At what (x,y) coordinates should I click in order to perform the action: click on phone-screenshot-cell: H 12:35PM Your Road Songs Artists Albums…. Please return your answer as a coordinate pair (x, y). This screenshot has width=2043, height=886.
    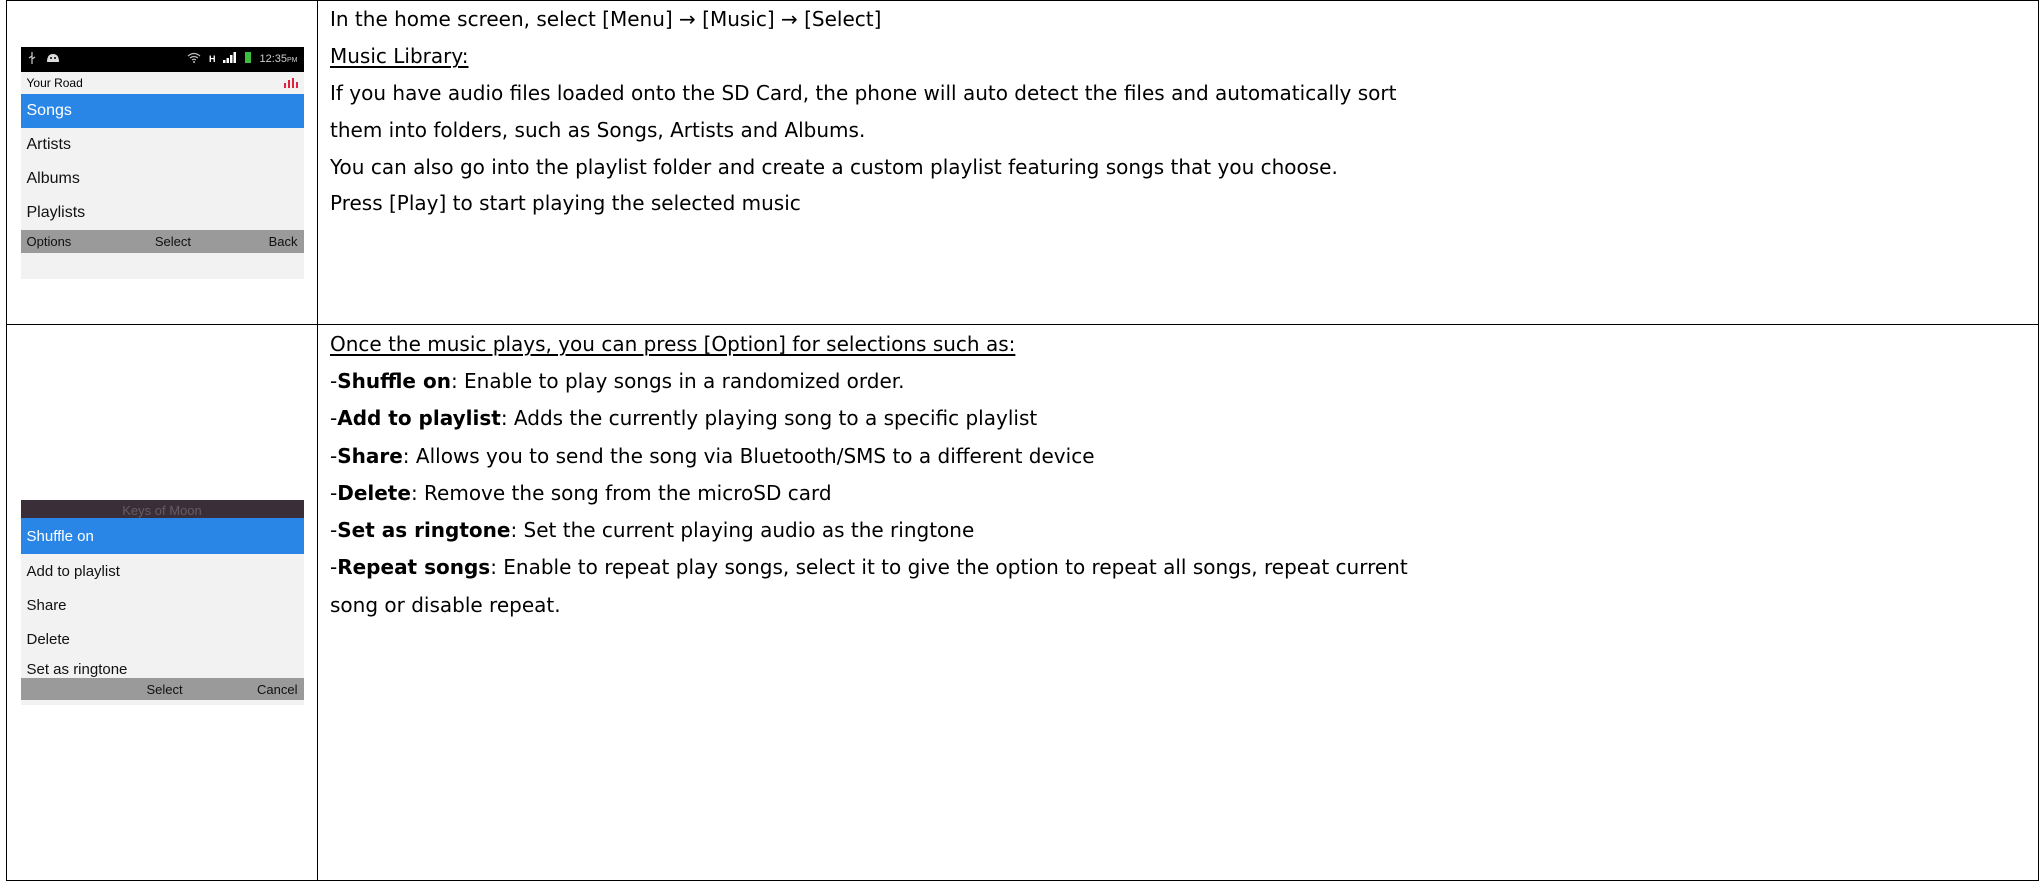
    Looking at the image, I should click on (162, 162).